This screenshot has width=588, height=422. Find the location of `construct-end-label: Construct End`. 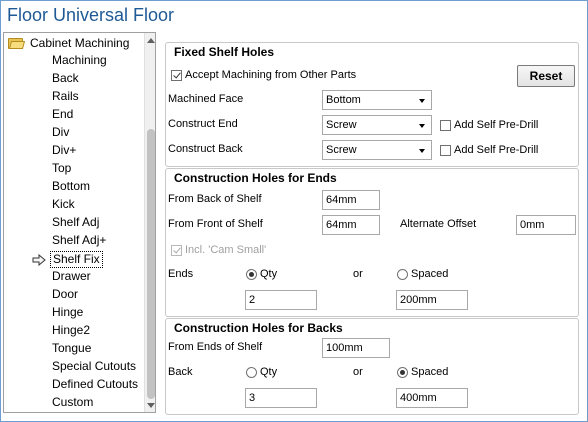

construct-end-label: Construct End is located at coordinates (203, 124).